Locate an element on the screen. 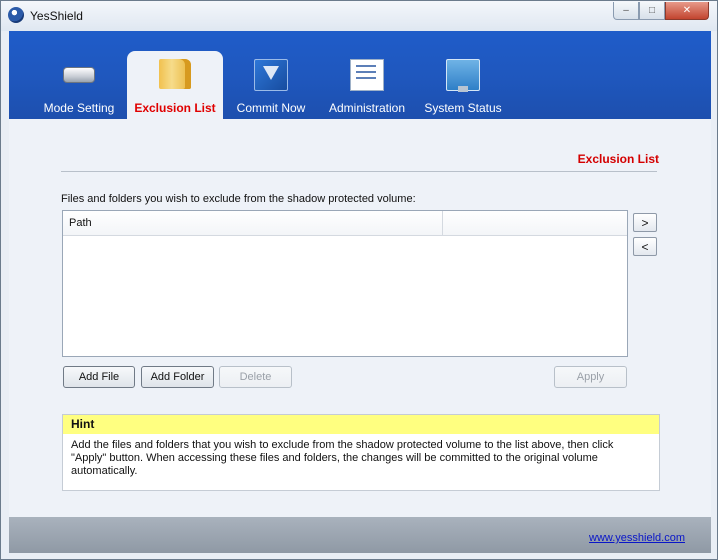  tab-administration: Administration is located at coordinates (367, 85).